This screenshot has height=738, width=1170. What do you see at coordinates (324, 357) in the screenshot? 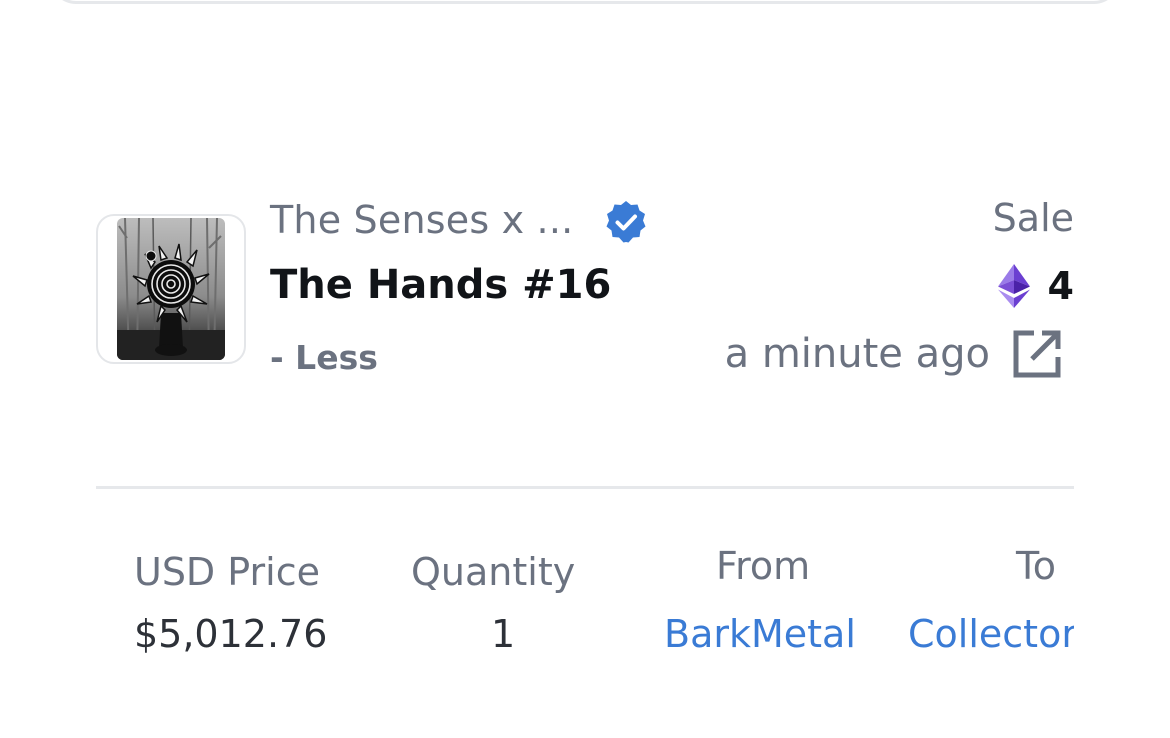
I see `show-less-toggle: - Less` at bounding box center [324, 357].